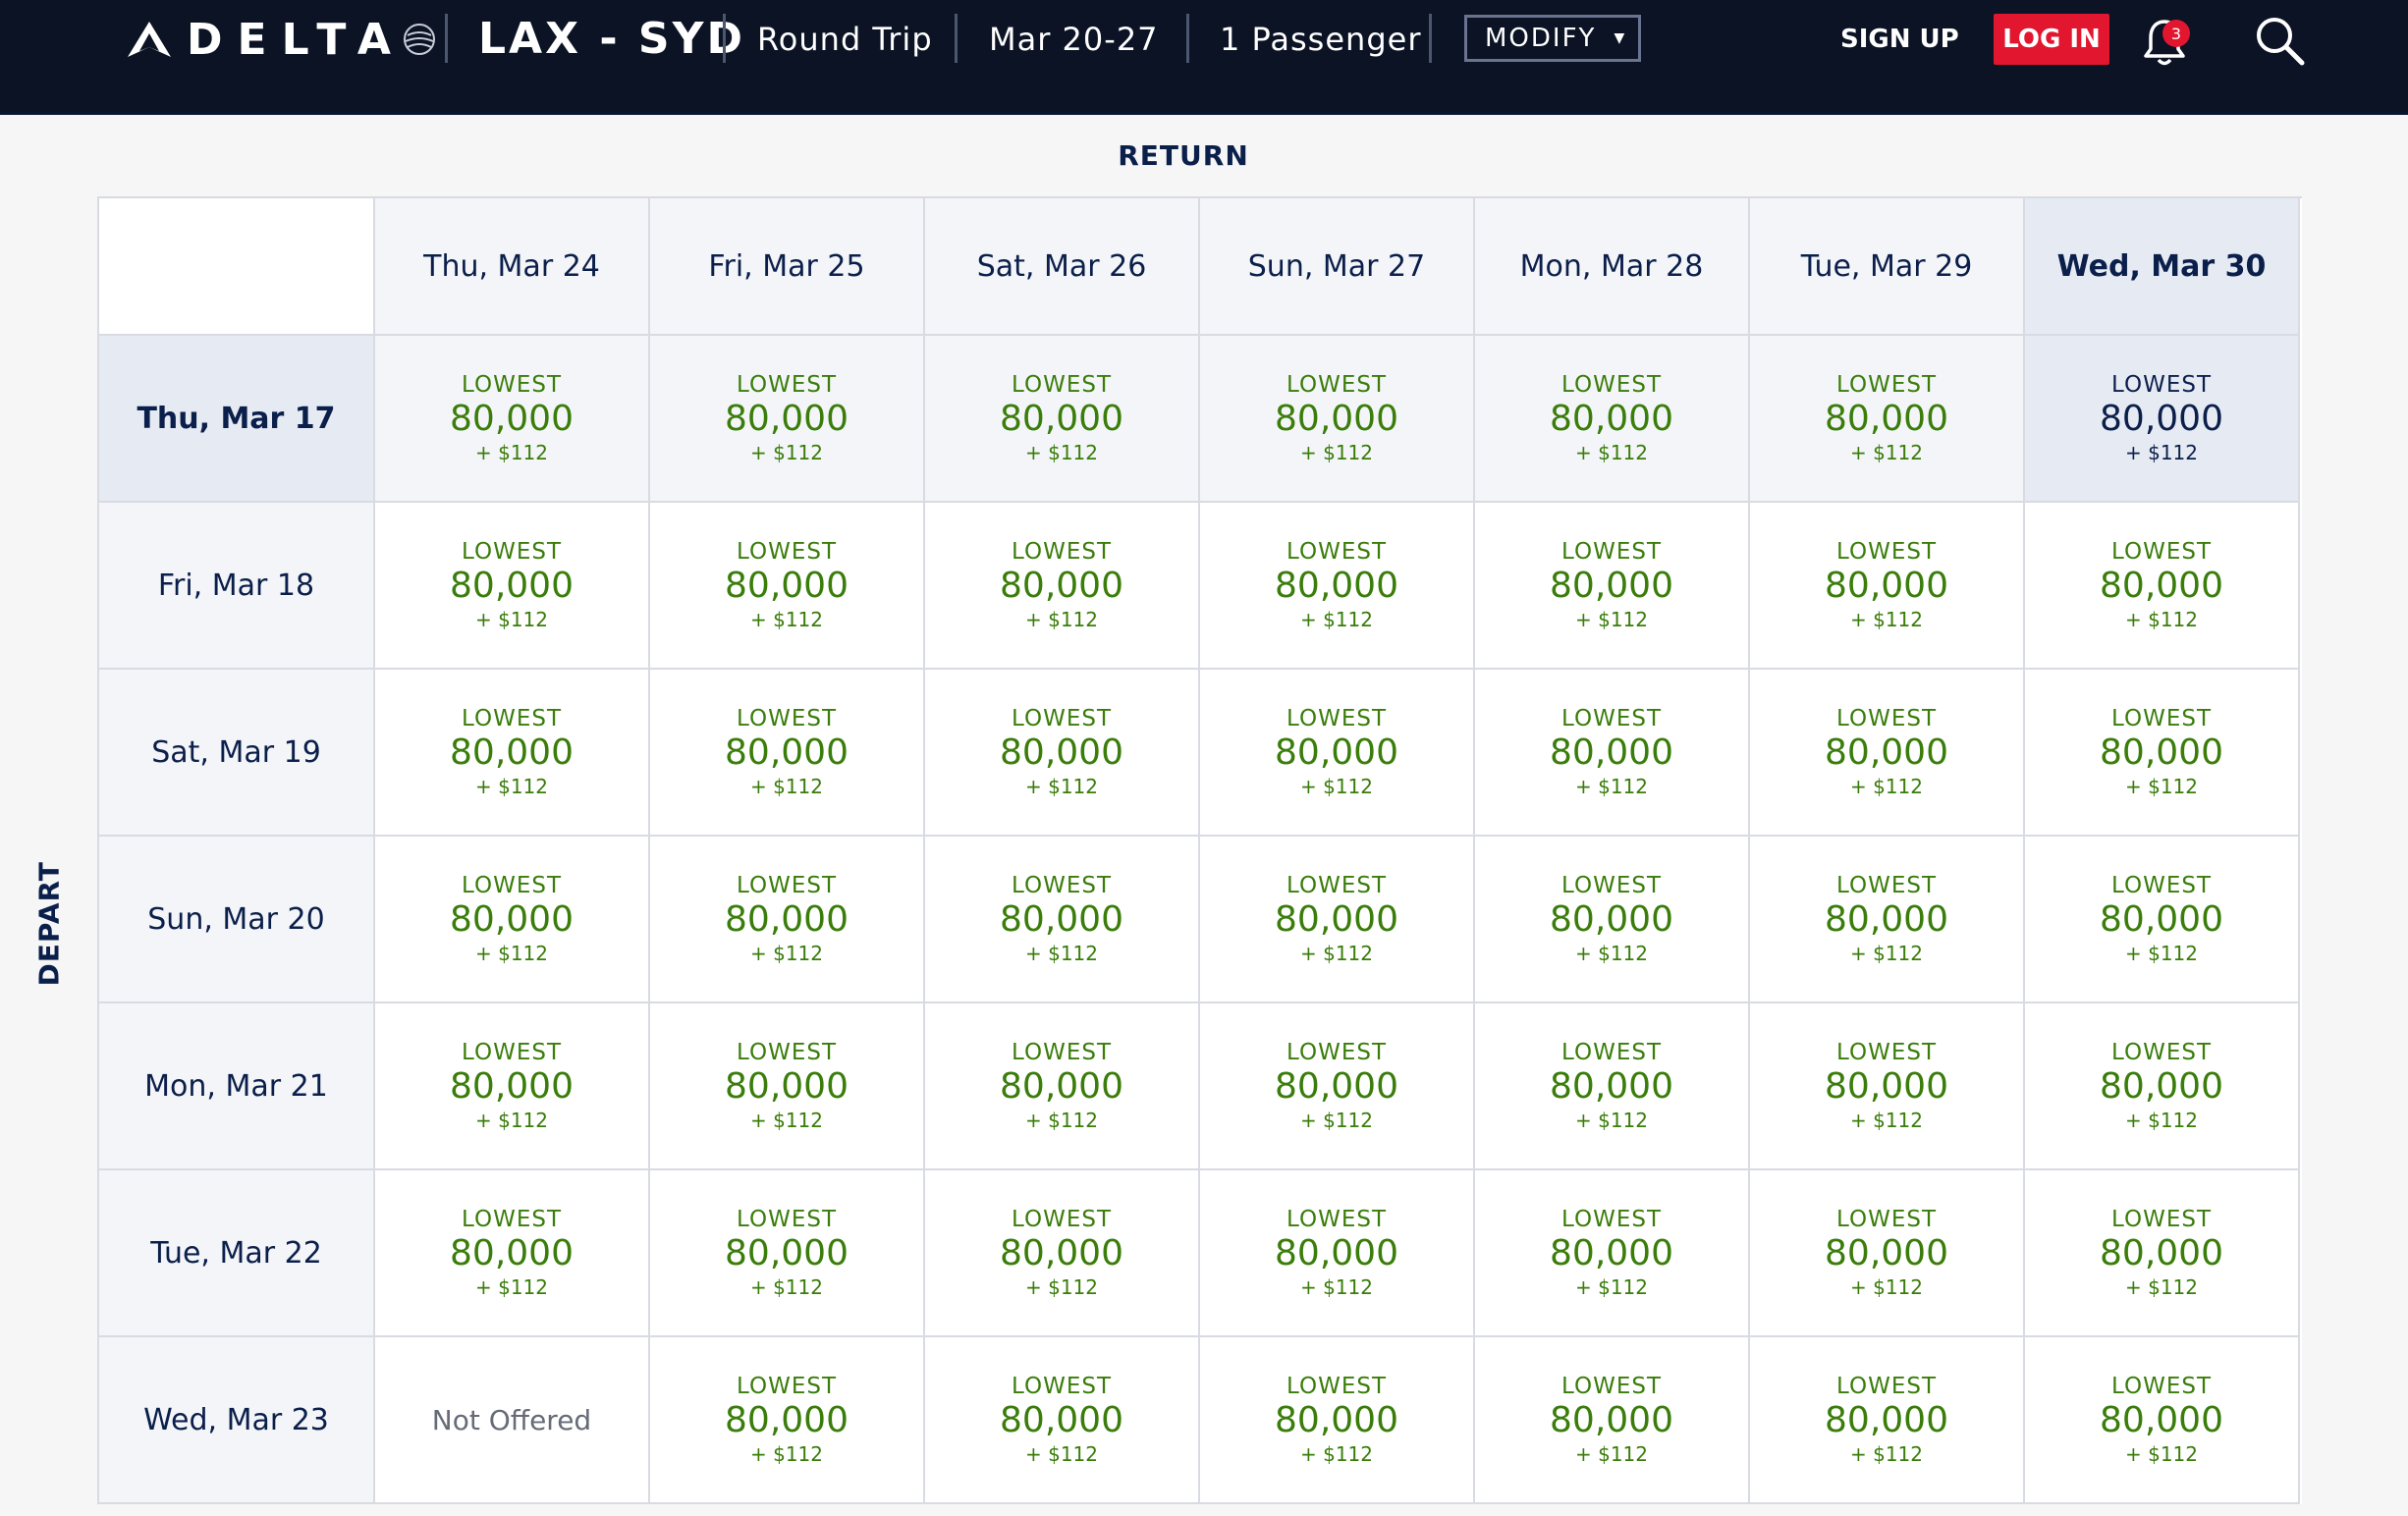 This screenshot has width=2408, height=1516. Describe the element at coordinates (1074, 39) in the screenshot. I see `trip-dates: Mar 20-27` at that location.